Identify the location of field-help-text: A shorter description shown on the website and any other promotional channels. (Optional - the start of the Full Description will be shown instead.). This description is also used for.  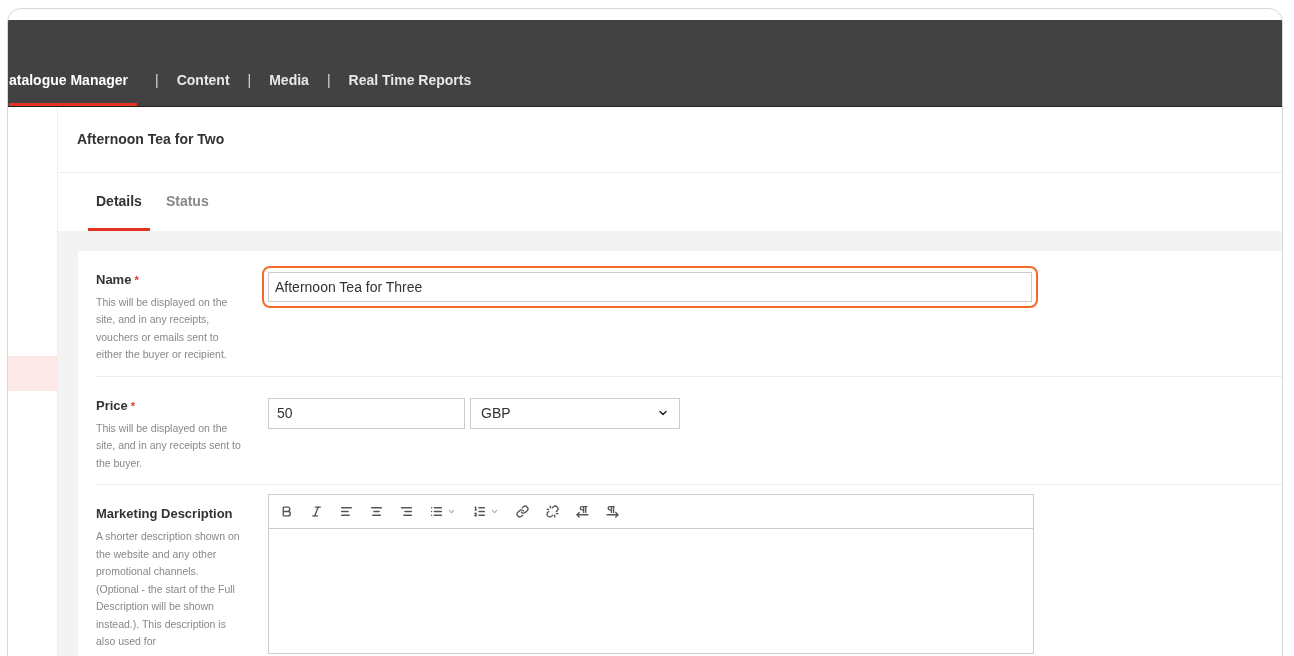
(168, 589).